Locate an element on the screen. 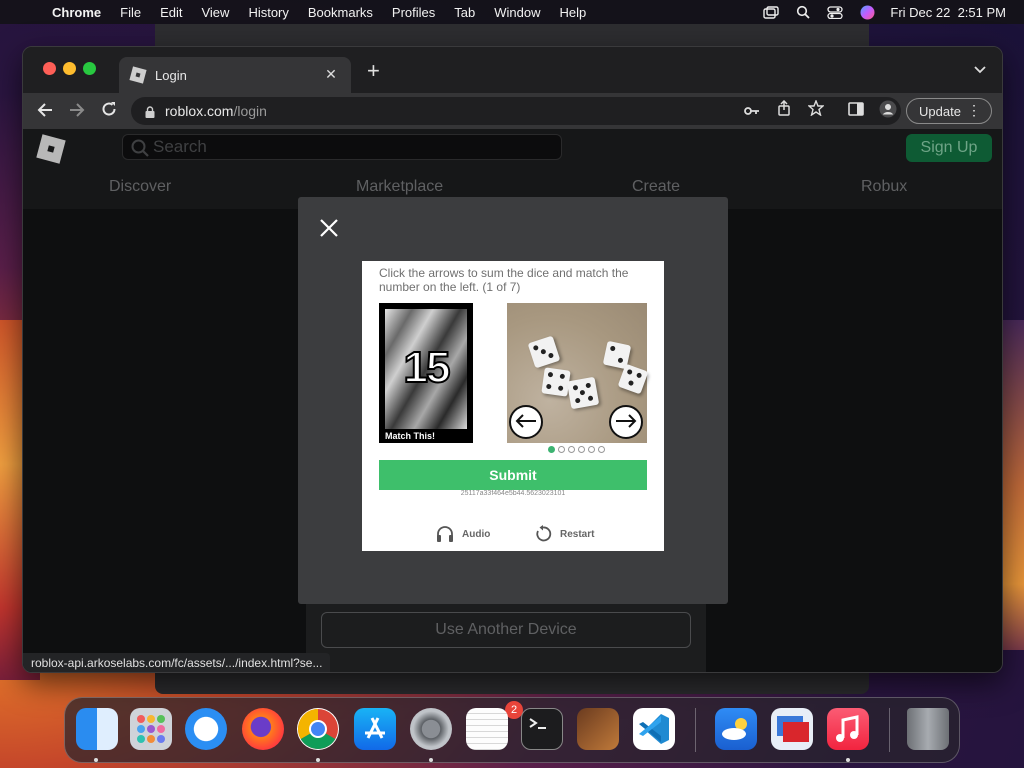 This screenshot has width=1024, height=768. menu-profiles: Profiles is located at coordinates (413, 12).